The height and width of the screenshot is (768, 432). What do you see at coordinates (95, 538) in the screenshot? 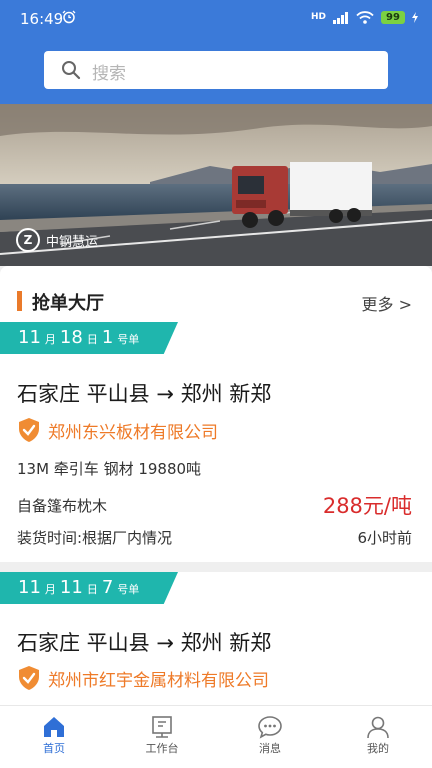
I see `loading-time: 装货时间:根据厂内情况` at bounding box center [95, 538].